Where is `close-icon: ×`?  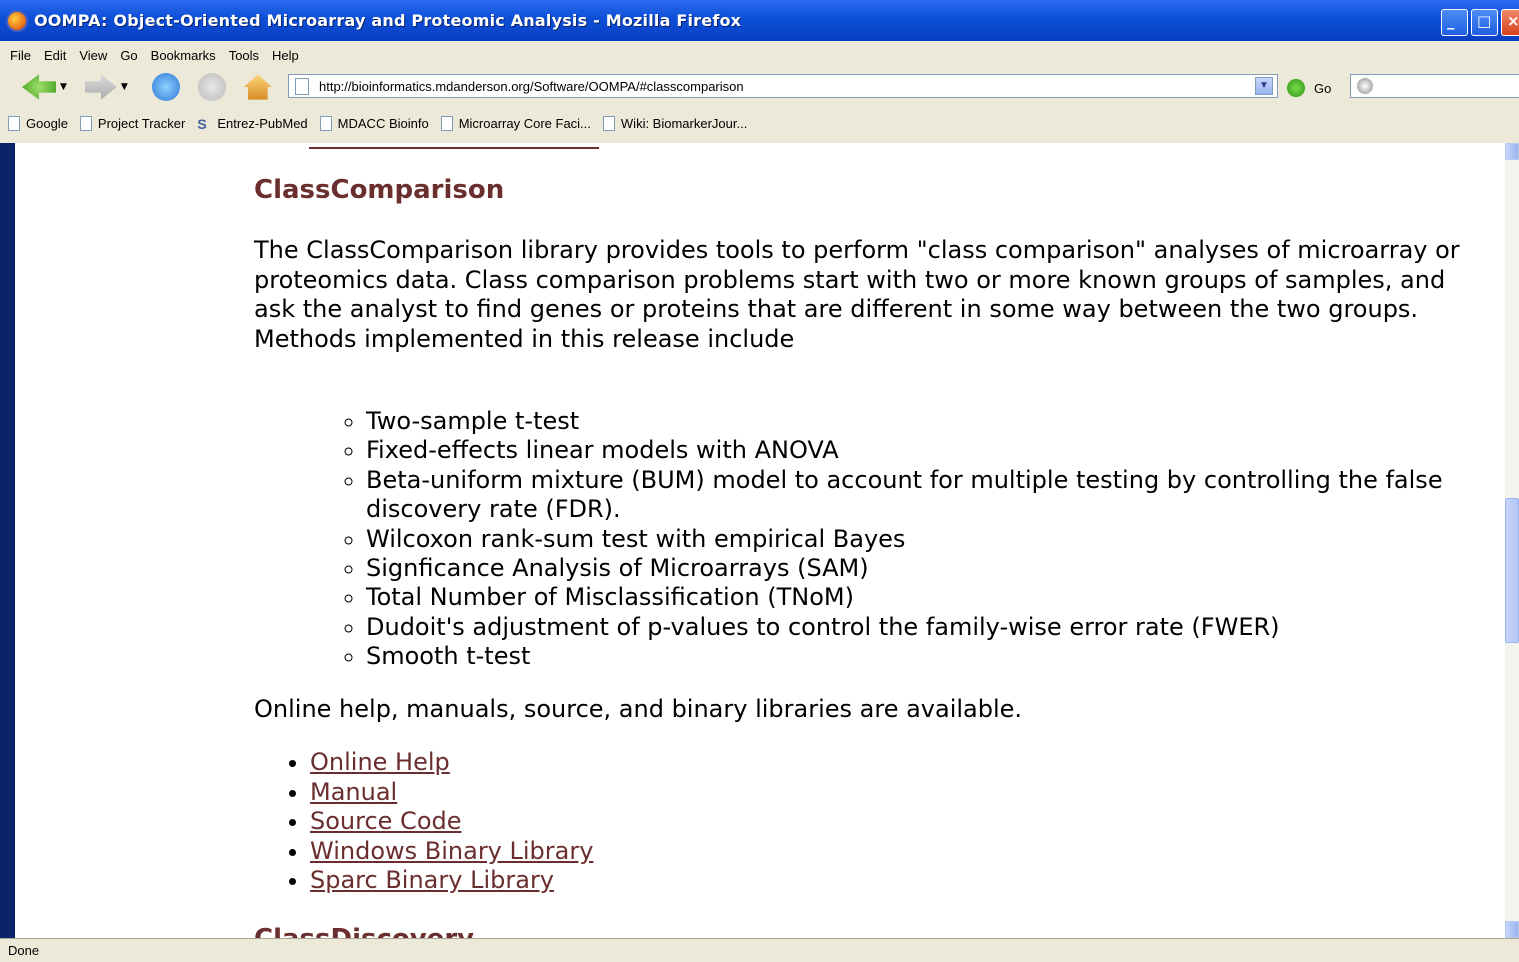
close-icon: × is located at coordinates (1513, 21).